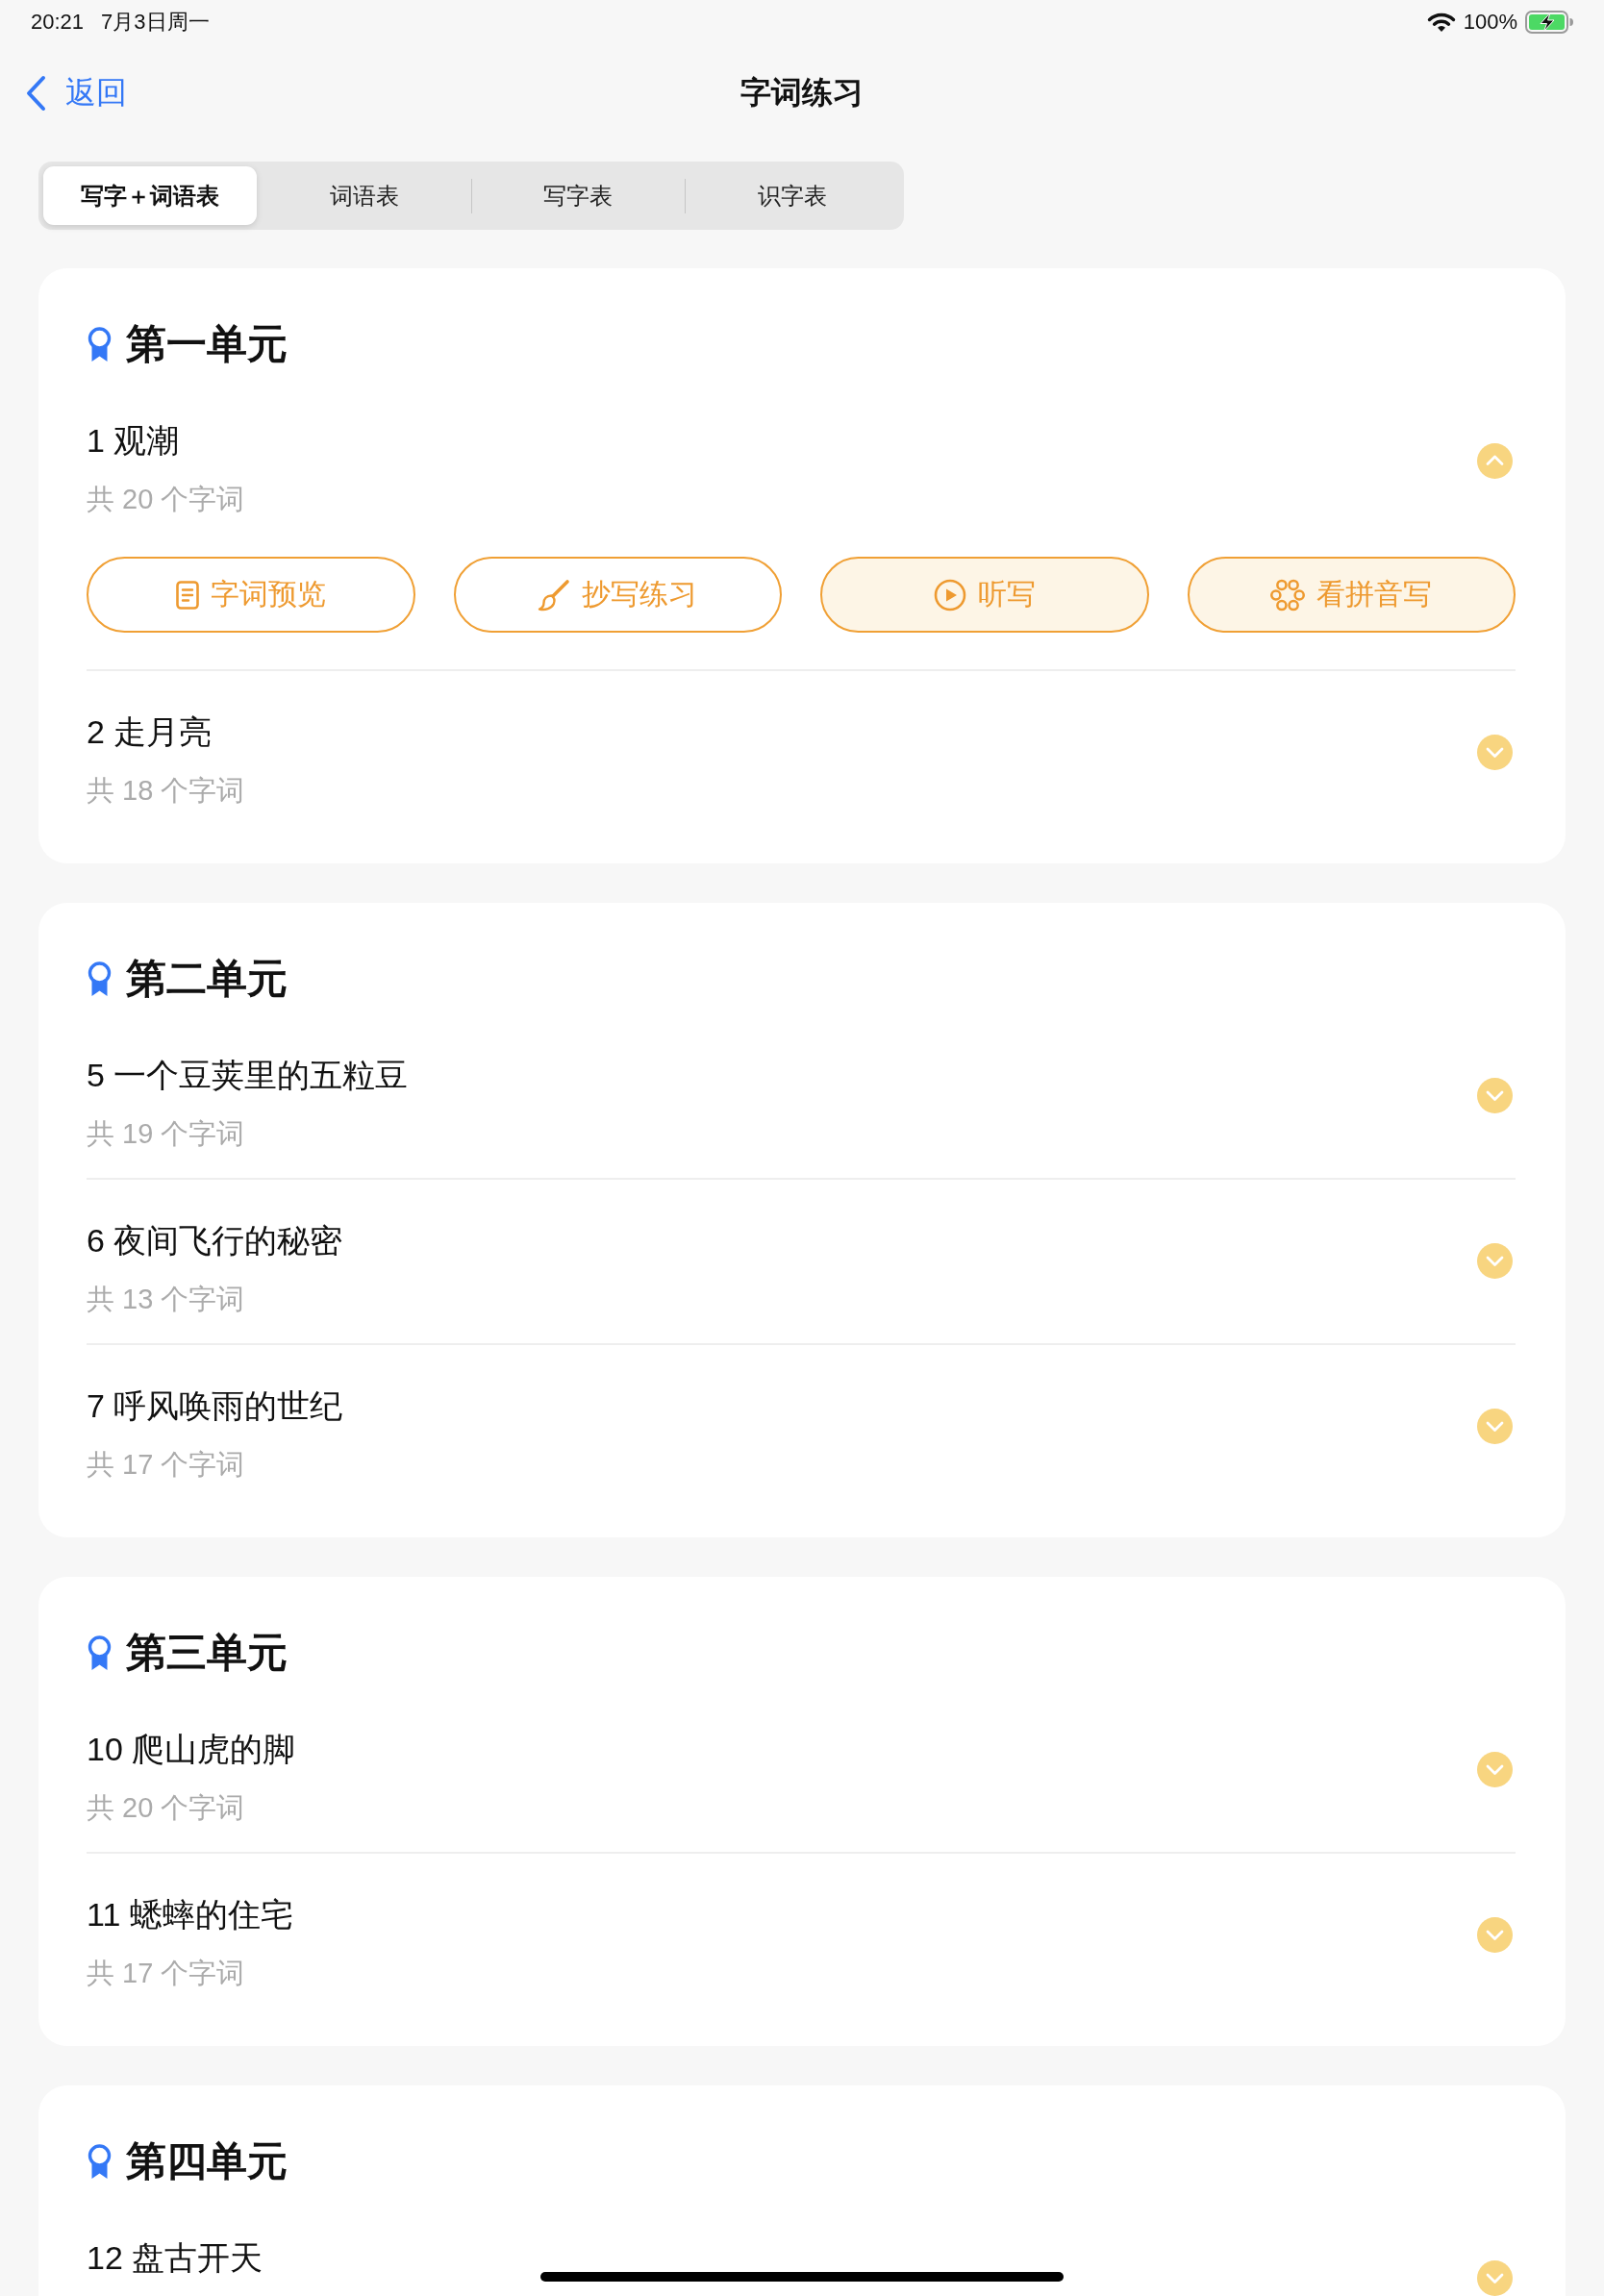 This screenshot has height=2296, width=1604. Describe the element at coordinates (215, 1240) in the screenshot. I see `lesson-title: 6 夜间飞行的秘密` at that location.